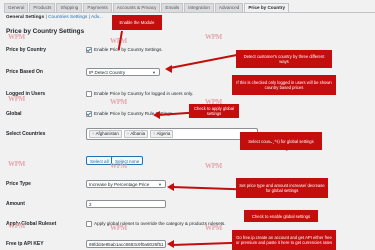  I want to click on country-chip: ×Albania, so click(136, 134).